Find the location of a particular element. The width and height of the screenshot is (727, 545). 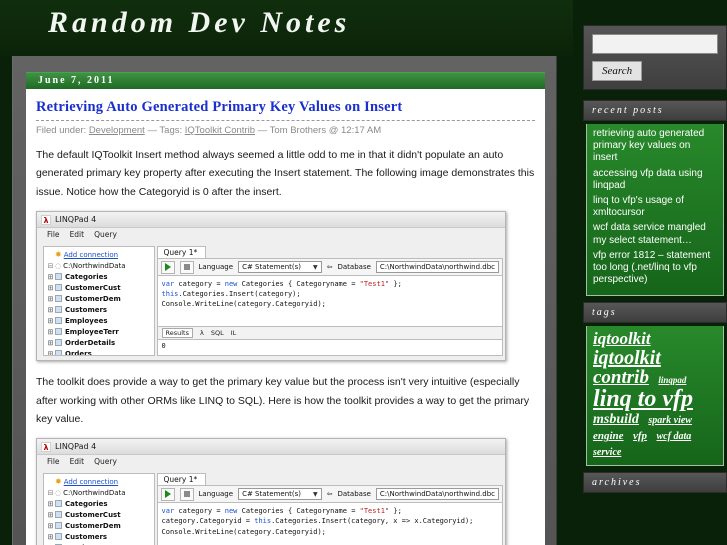

search-input is located at coordinates (655, 44).